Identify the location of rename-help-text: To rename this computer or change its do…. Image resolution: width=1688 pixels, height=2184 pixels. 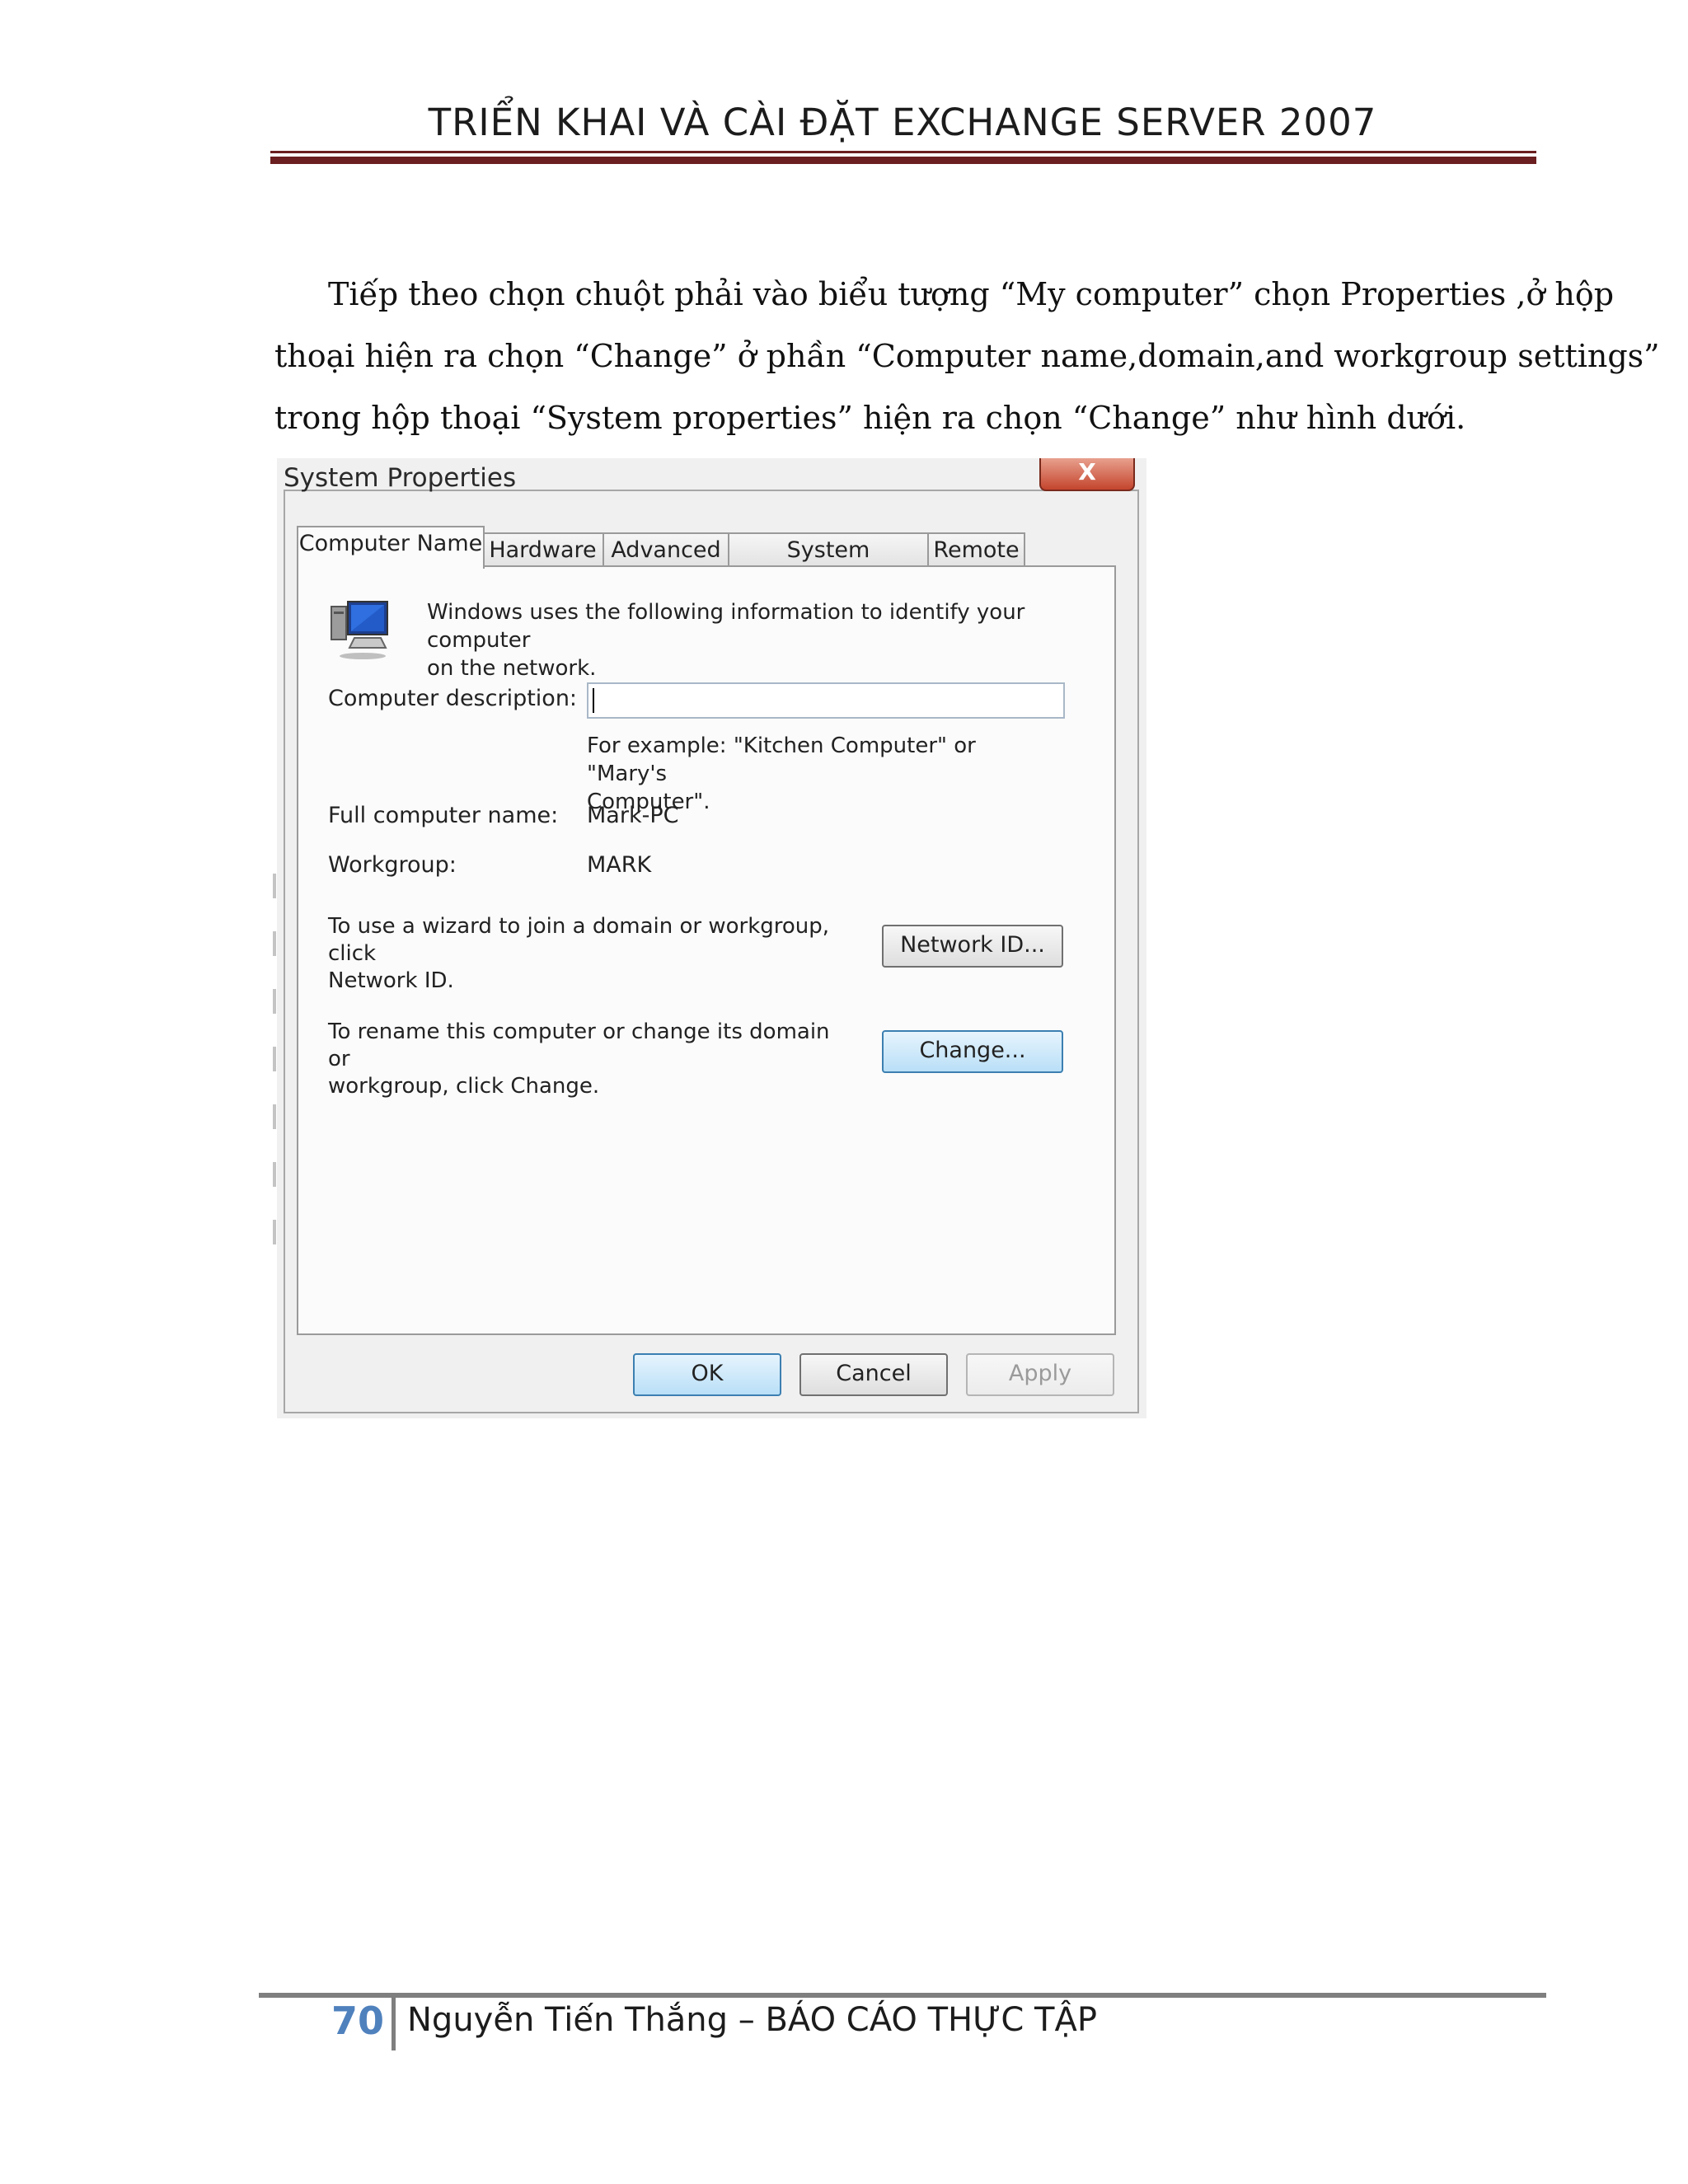
(592, 1059).